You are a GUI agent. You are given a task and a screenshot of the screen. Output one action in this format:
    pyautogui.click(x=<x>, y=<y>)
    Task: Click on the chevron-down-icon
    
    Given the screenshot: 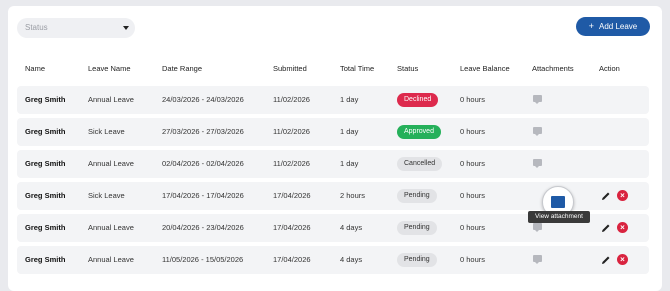 What is the action you would take?
    pyautogui.click(x=126, y=28)
    